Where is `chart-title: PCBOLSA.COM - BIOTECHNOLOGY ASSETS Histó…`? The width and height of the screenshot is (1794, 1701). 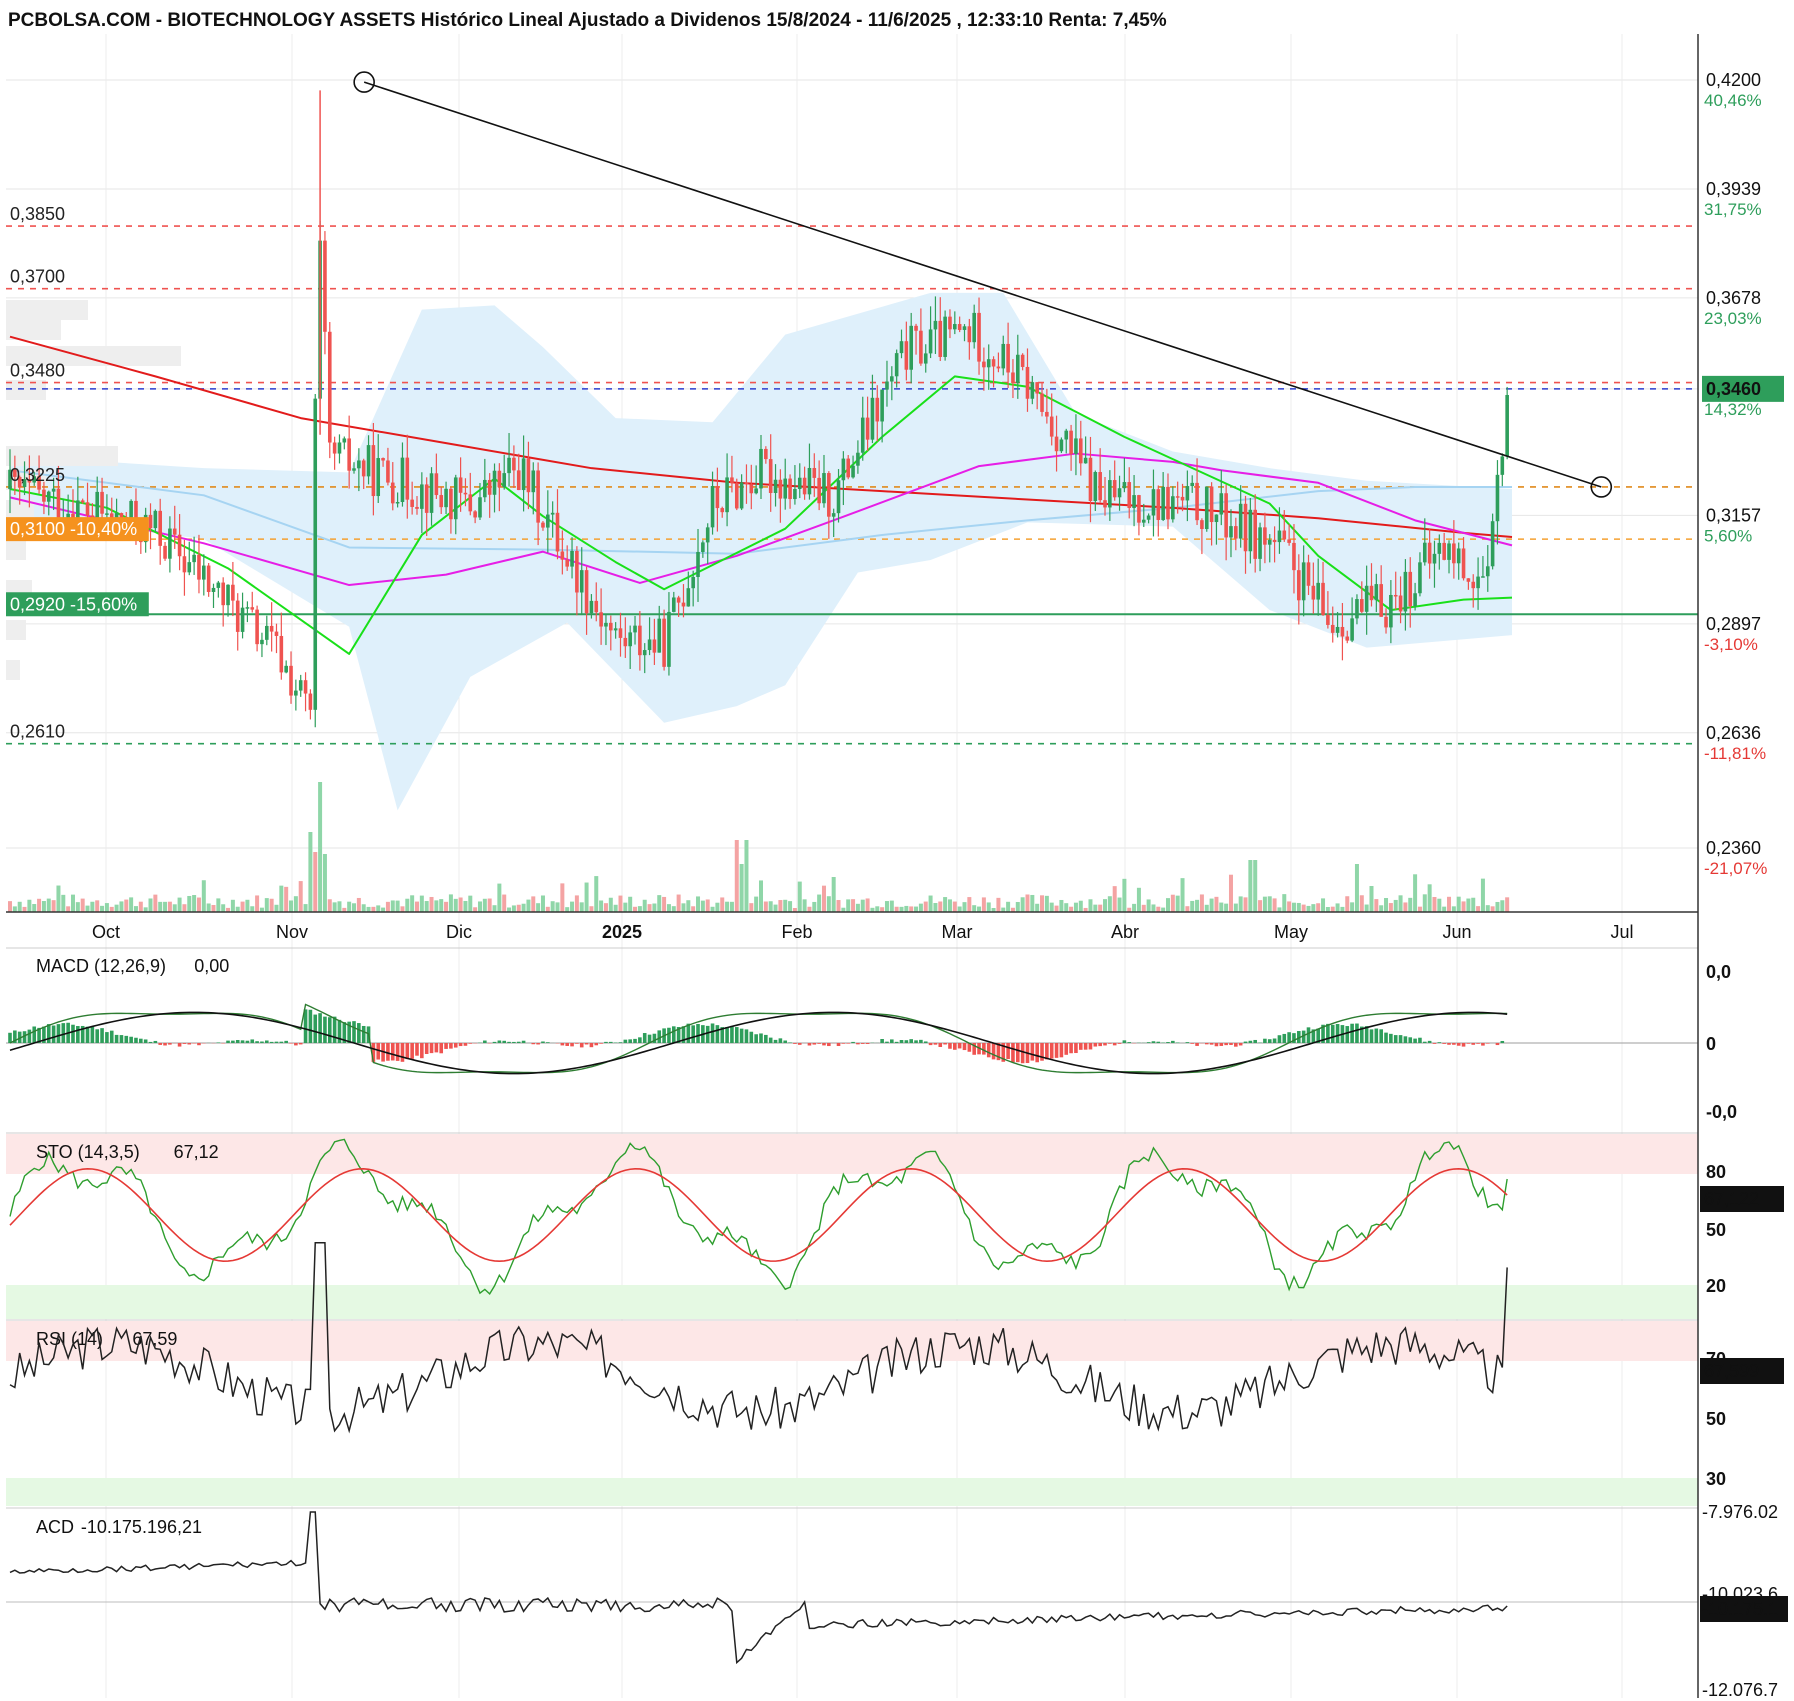 chart-title: PCBOLSA.COM - BIOTECHNOLOGY ASSETS Histó… is located at coordinates (587, 20).